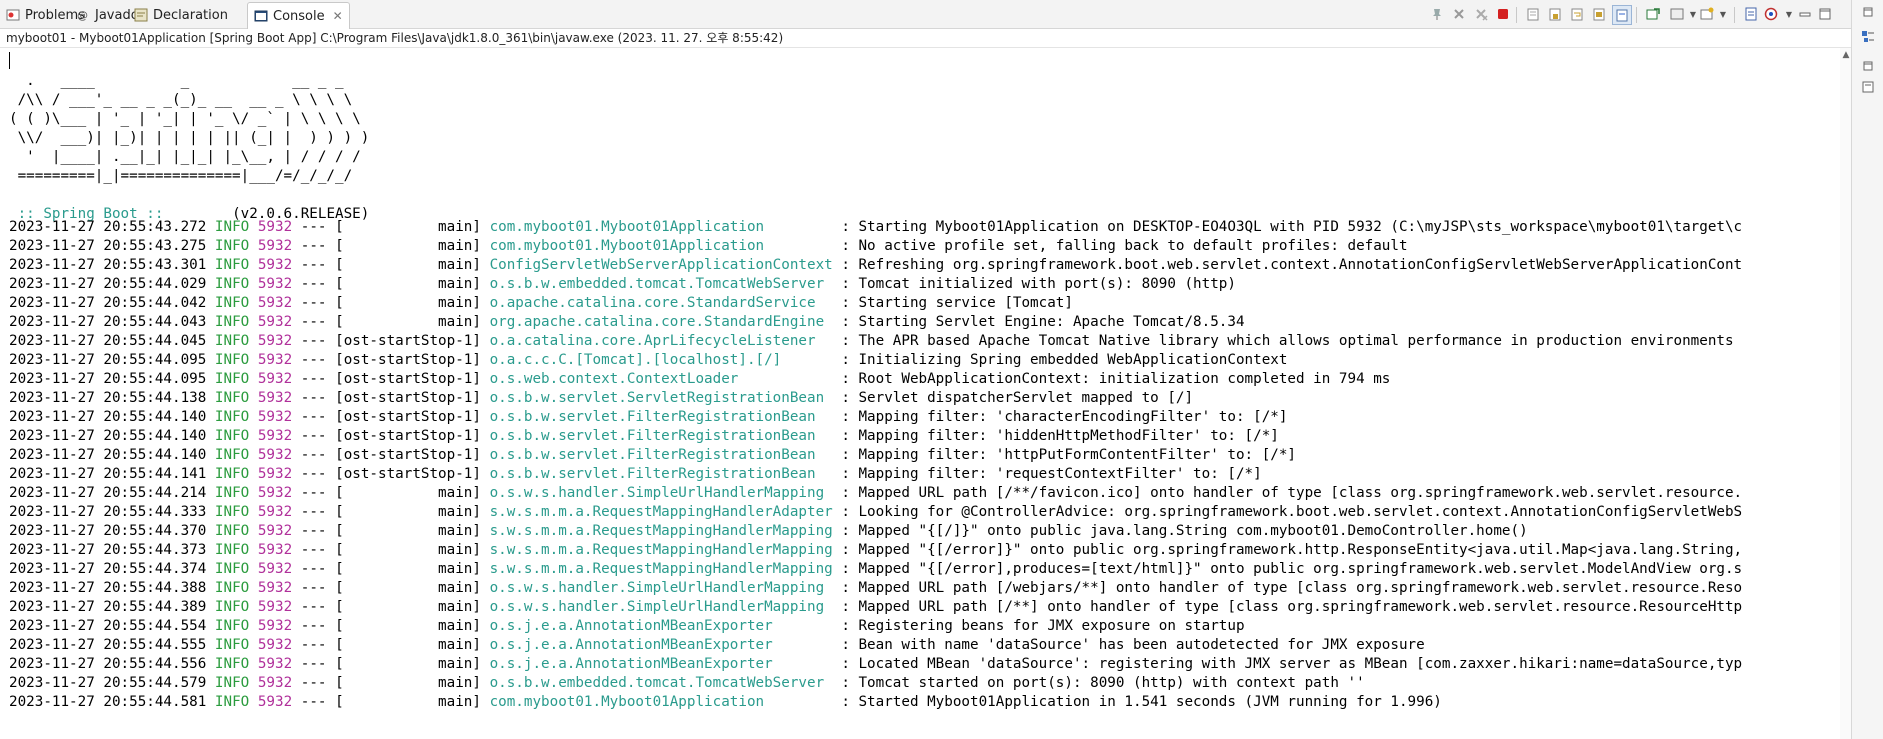 The image size is (1883, 739). I want to click on tab-declaration: Declaration, so click(181, 15).